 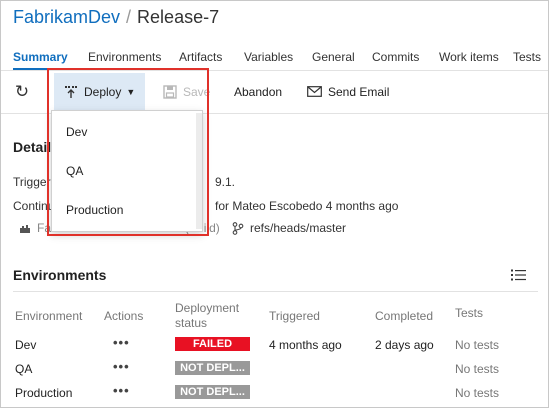 What do you see at coordinates (76, 132) in the screenshot?
I see `deploy-menu-item-dev: Dev` at bounding box center [76, 132].